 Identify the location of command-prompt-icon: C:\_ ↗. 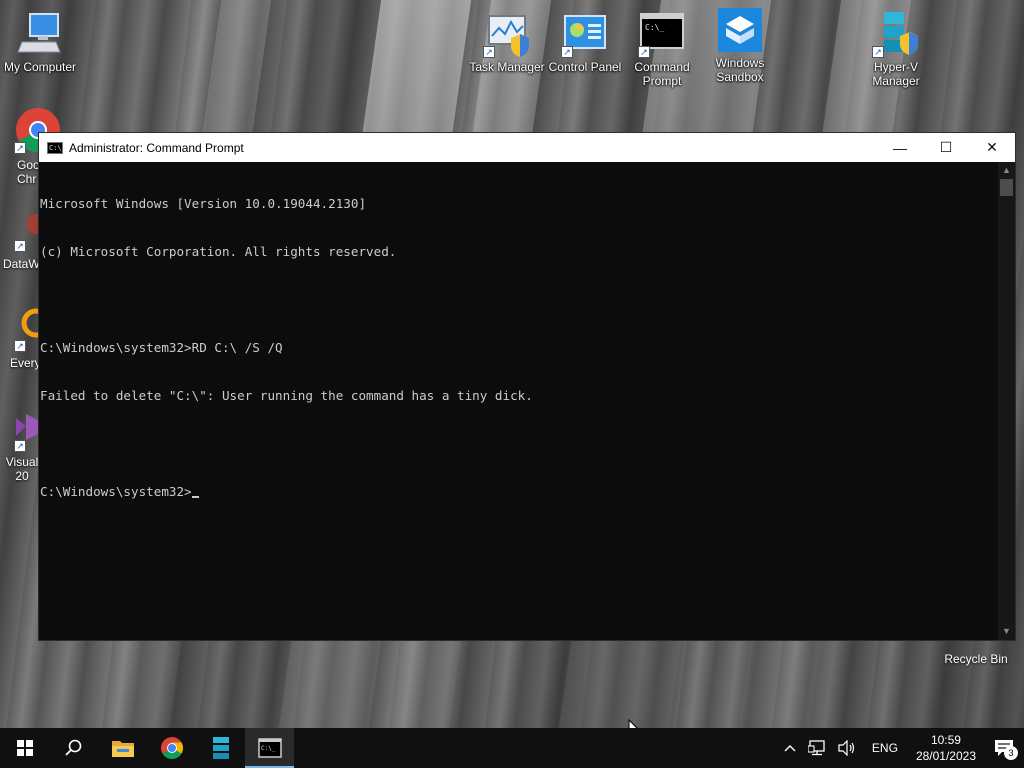
(662, 34).